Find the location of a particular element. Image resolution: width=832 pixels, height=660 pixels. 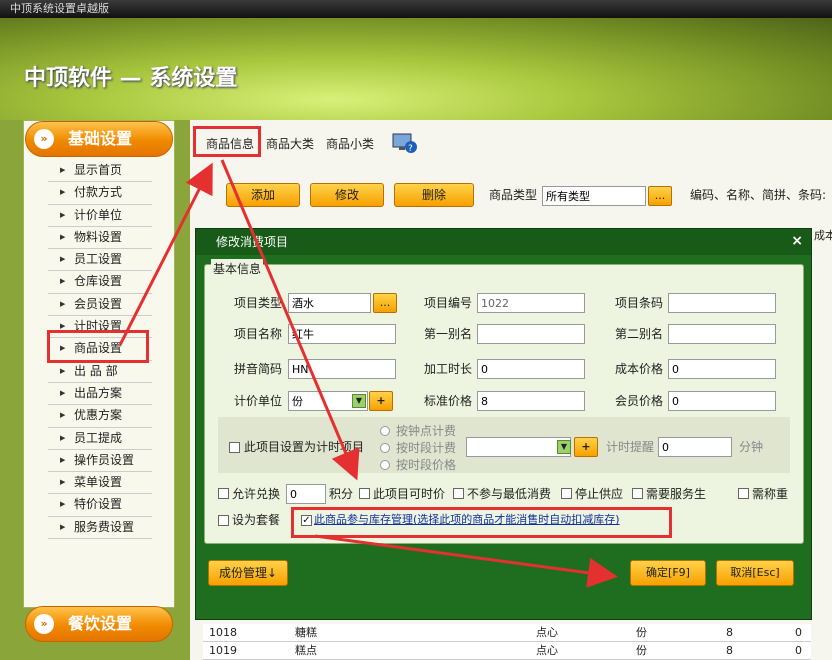

inventory-checkbox: ✓ is located at coordinates (306, 520).